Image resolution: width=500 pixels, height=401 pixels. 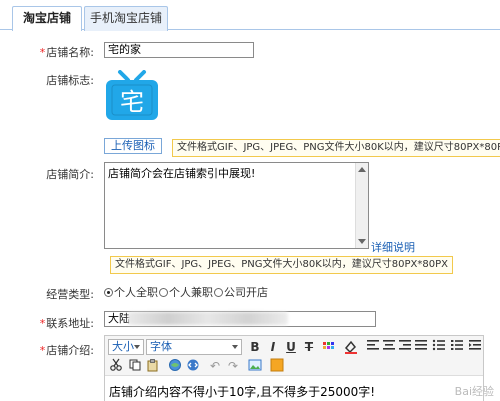 What do you see at coordinates (277, 366) in the screenshot?
I see `insert-flash-icon` at bounding box center [277, 366].